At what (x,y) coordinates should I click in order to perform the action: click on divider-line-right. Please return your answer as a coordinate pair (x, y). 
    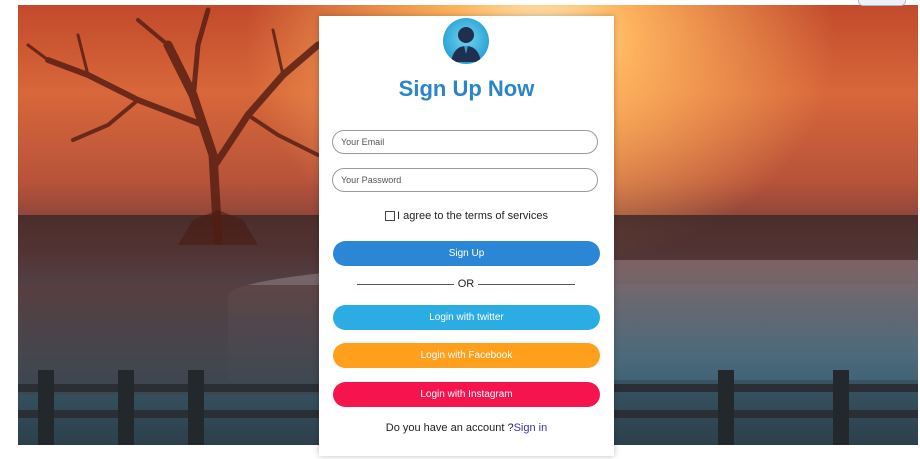
    Looking at the image, I should click on (526, 284).